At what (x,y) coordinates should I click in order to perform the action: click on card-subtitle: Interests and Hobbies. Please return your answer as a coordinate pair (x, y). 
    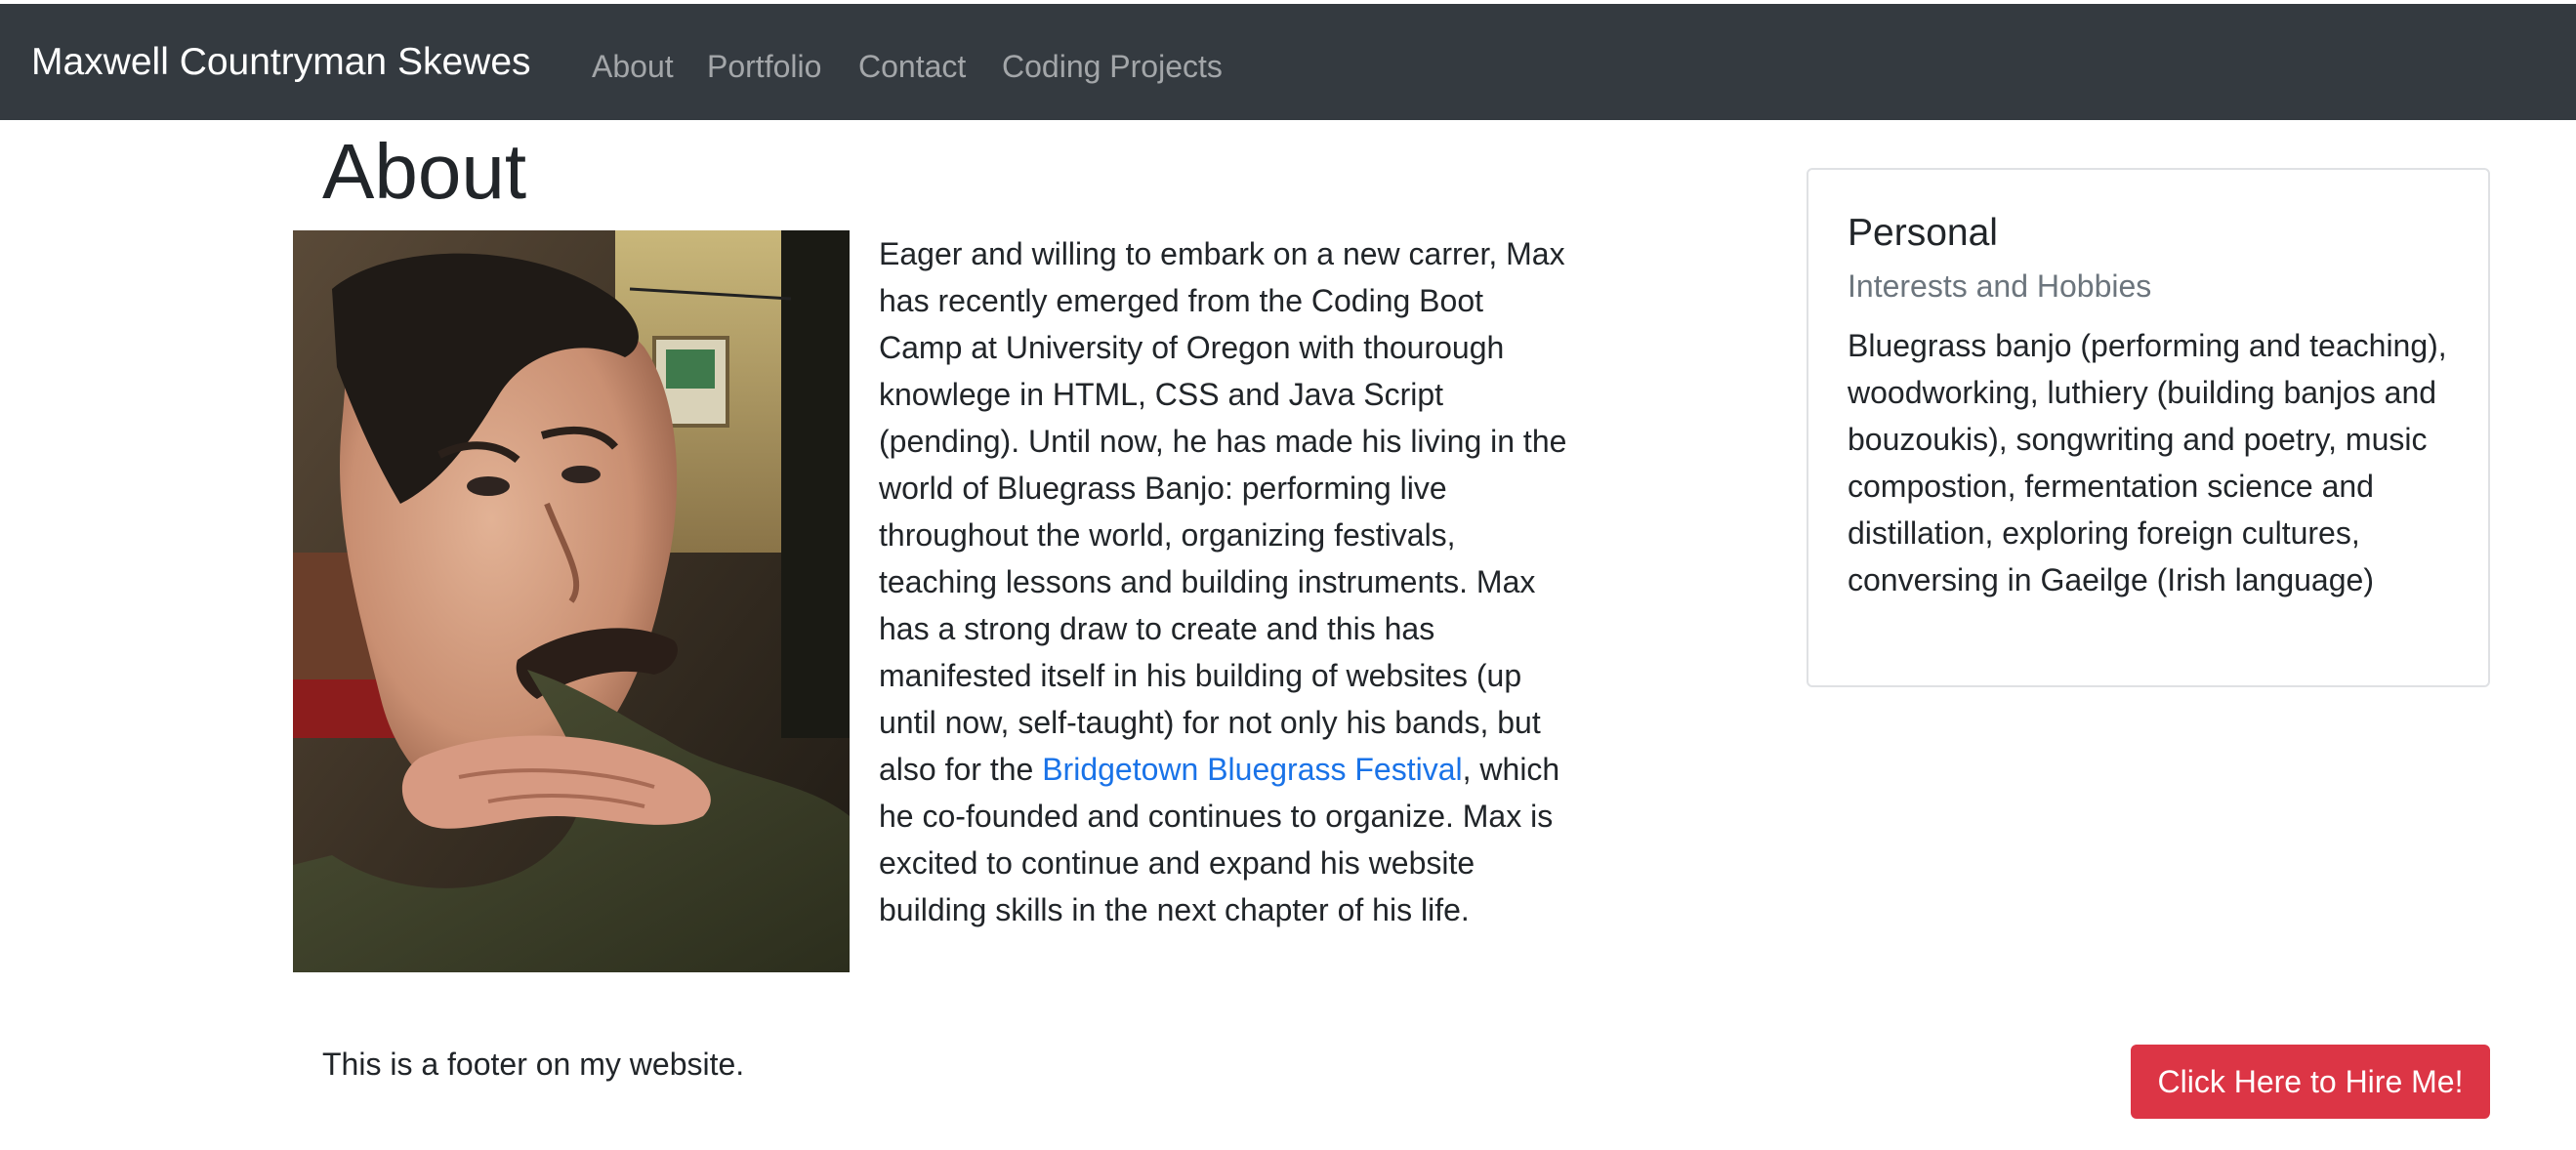
    Looking at the image, I should click on (2000, 286).